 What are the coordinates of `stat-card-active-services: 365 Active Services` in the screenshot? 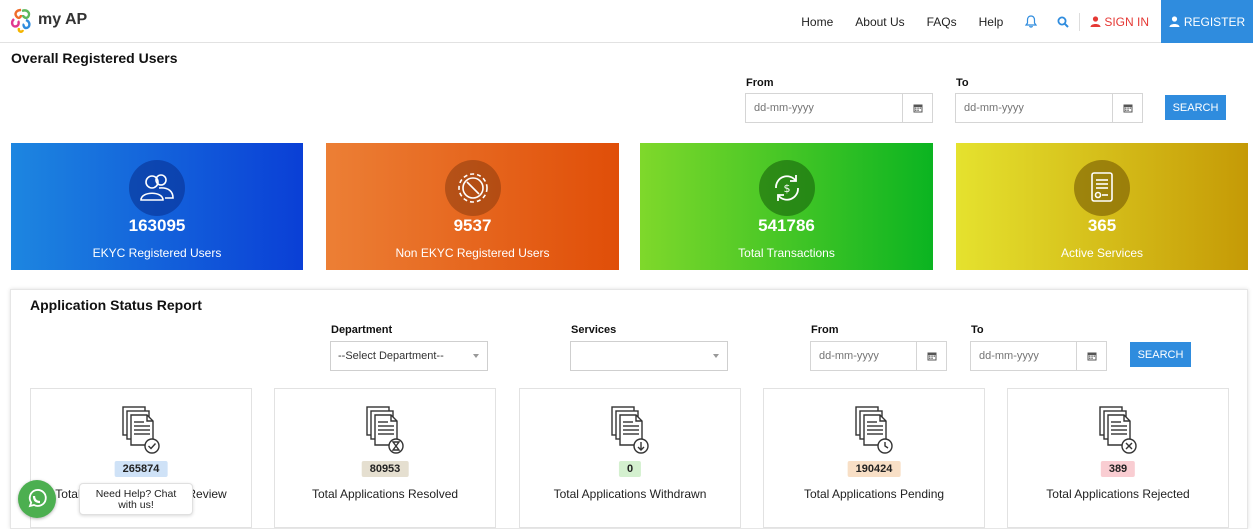 It's located at (1102, 206).